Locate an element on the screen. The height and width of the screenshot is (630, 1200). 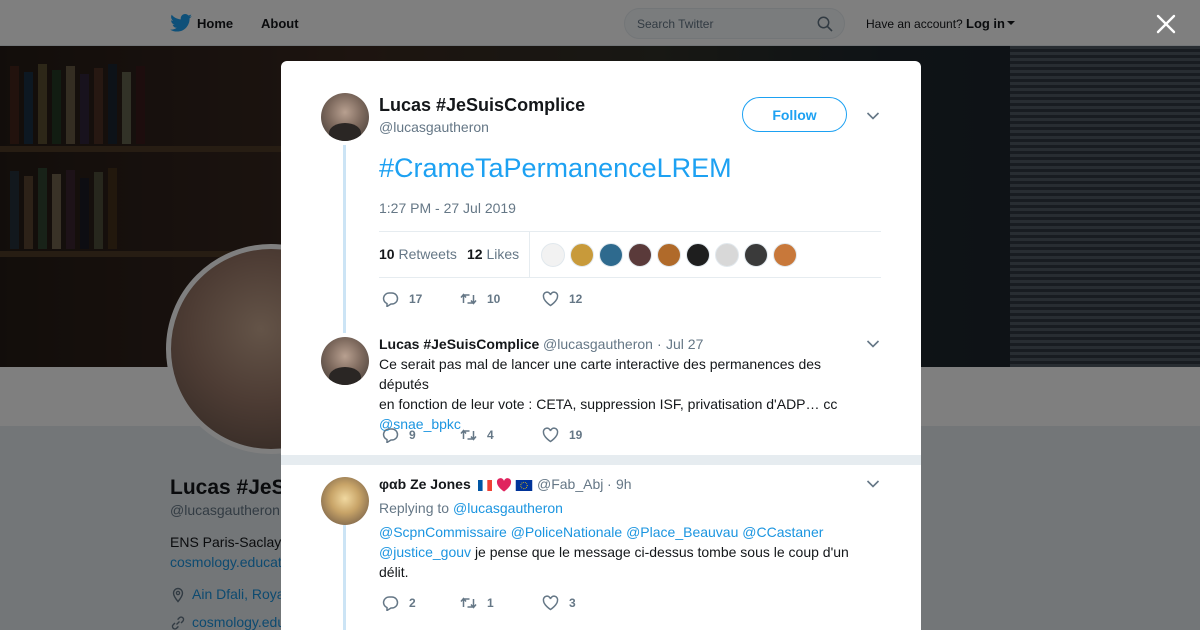
like-count: 3 is located at coordinates (572, 603).